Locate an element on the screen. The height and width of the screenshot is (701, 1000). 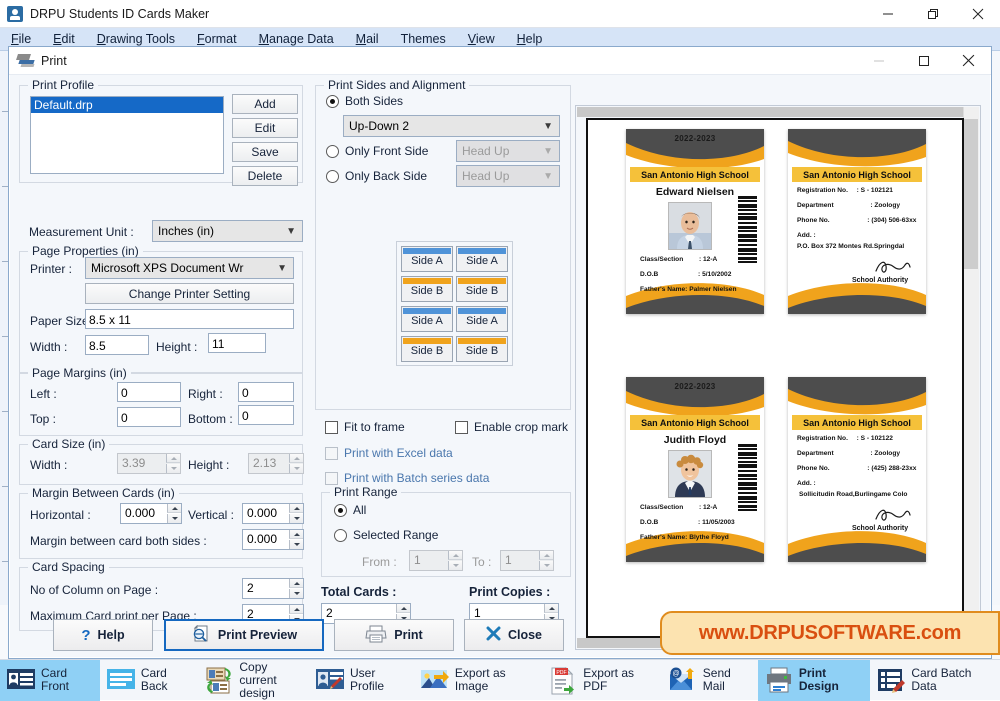
side-cell-a3: Side A is located at coordinates (427, 319).